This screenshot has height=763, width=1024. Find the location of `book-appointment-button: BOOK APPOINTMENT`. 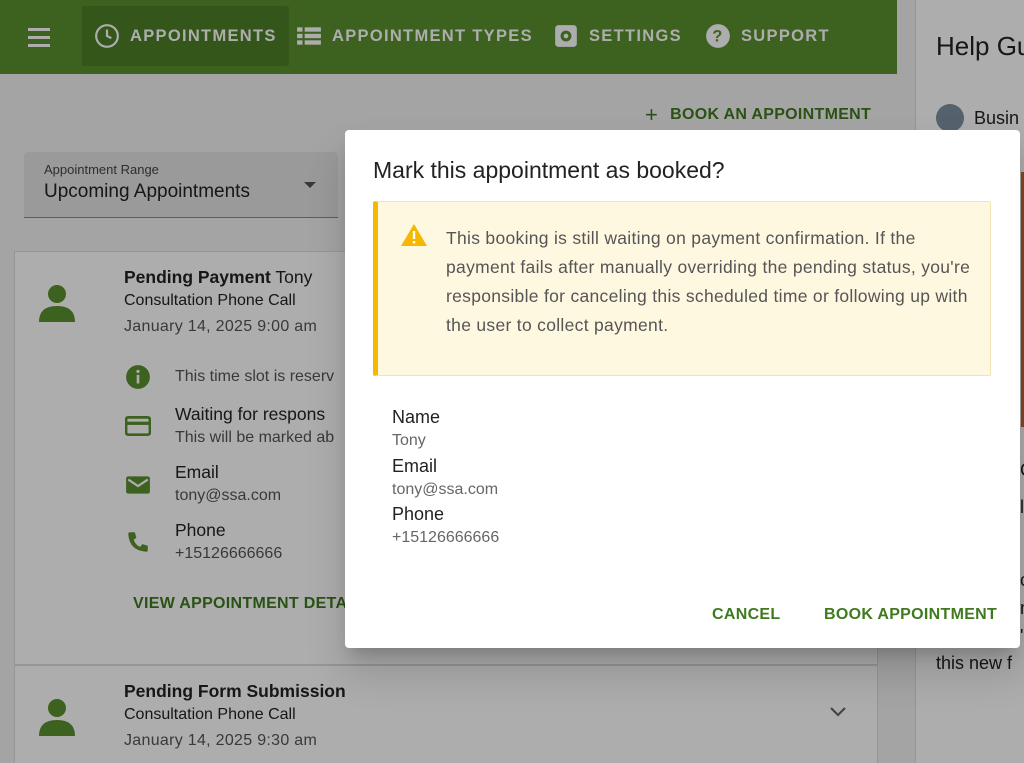

book-appointment-button: BOOK APPOINTMENT is located at coordinates (910, 615).